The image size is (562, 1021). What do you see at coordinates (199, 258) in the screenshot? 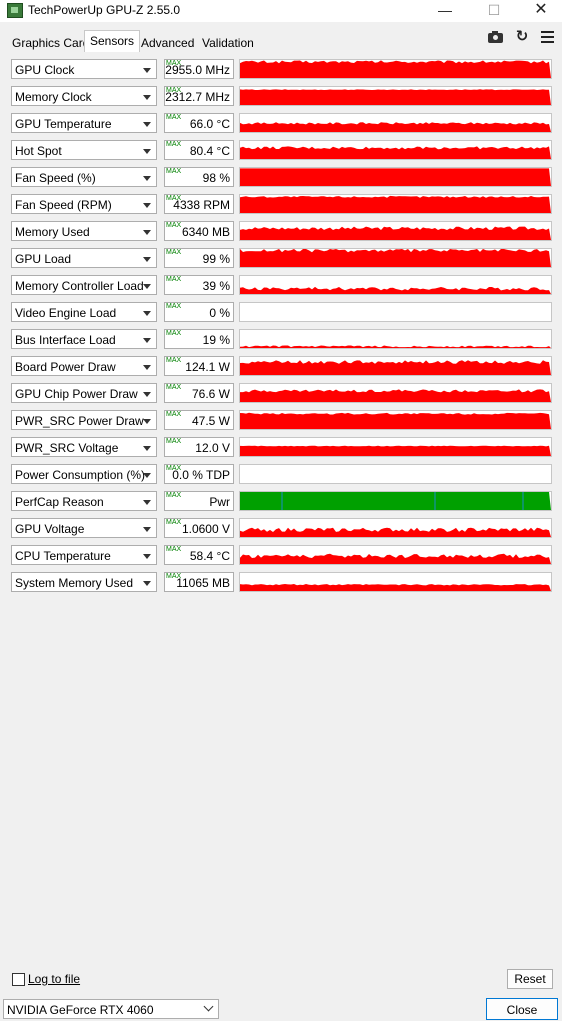
I see `sensor-value-box: MAX 99 %` at bounding box center [199, 258].